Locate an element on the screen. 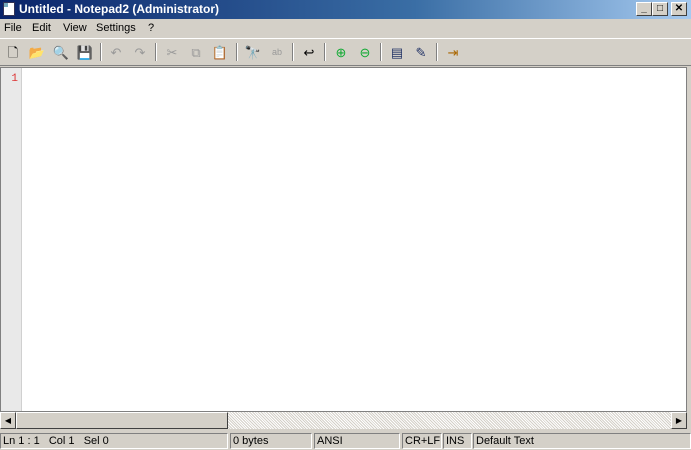  scroll-right-icon: ▶ is located at coordinates (679, 420).